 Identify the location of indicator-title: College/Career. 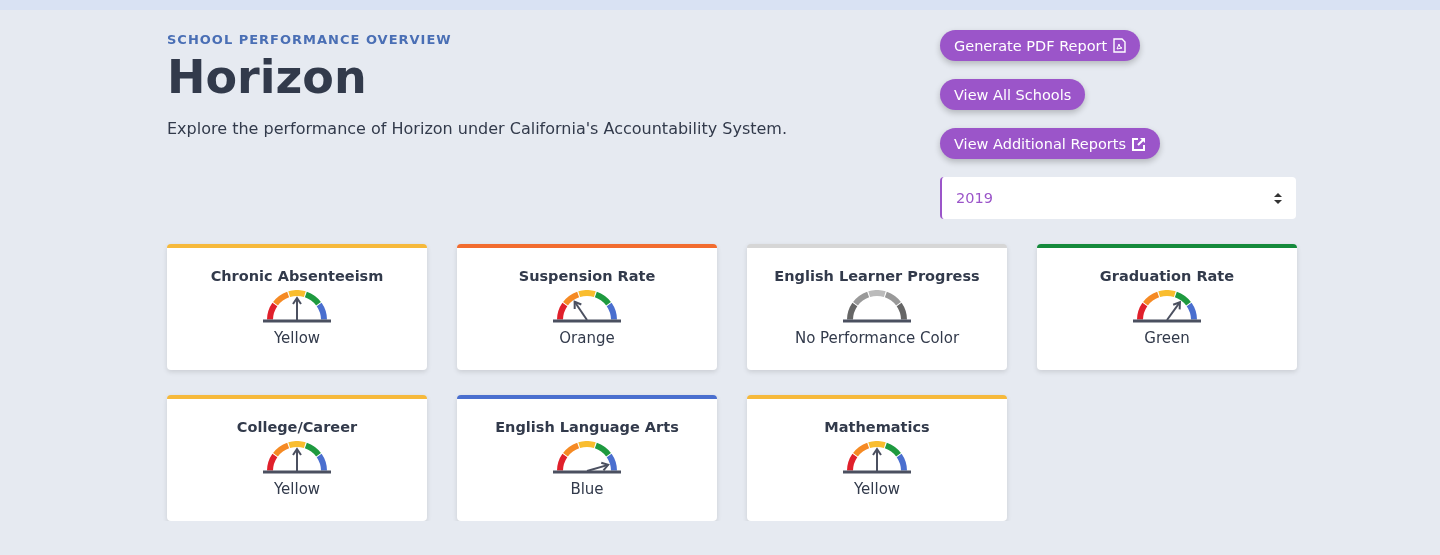
(297, 427).